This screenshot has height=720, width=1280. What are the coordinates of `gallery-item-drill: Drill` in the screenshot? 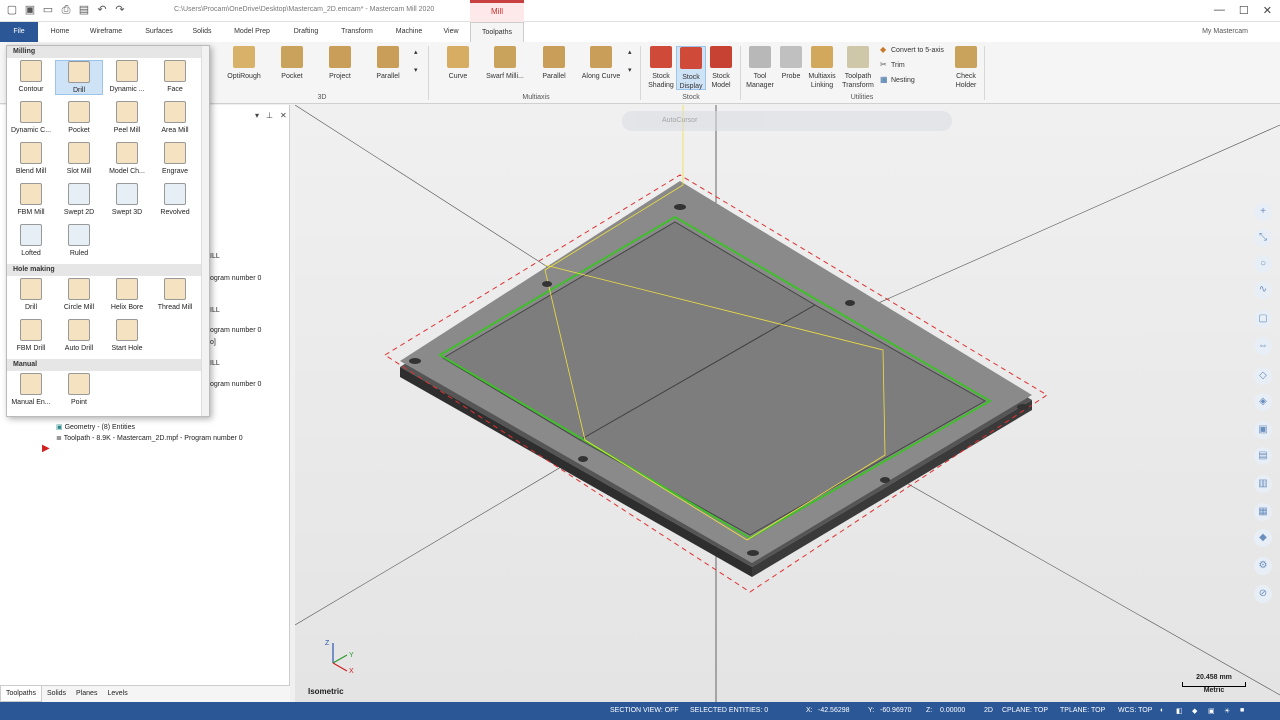 It's located at (79, 77).